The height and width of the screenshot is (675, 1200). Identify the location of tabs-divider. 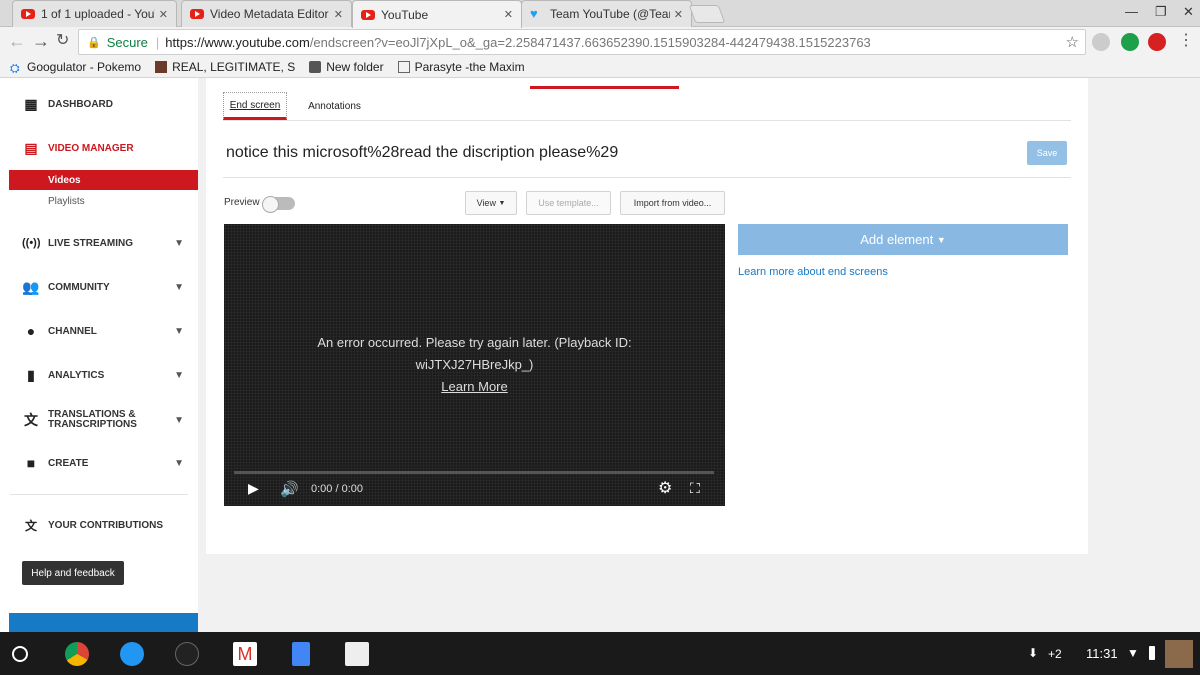
(647, 120).